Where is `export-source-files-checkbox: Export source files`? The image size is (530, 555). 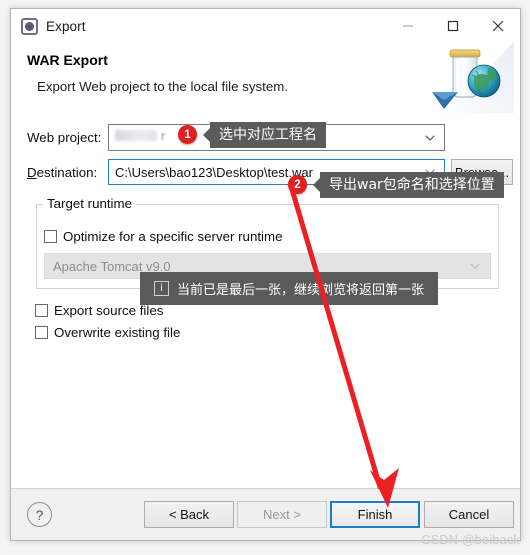
export-source-files-checkbox: Export source files is located at coordinates (99, 310).